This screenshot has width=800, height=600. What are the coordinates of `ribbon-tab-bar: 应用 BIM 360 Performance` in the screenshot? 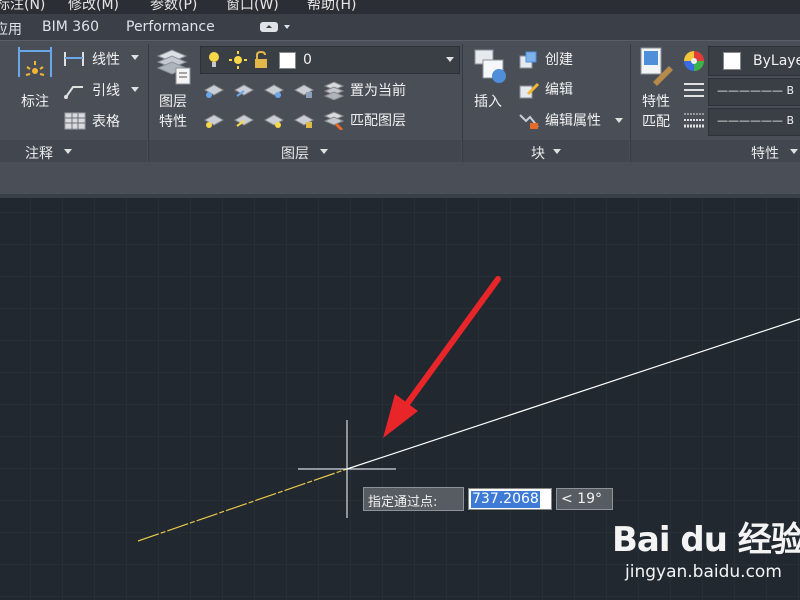 It's located at (400, 27).